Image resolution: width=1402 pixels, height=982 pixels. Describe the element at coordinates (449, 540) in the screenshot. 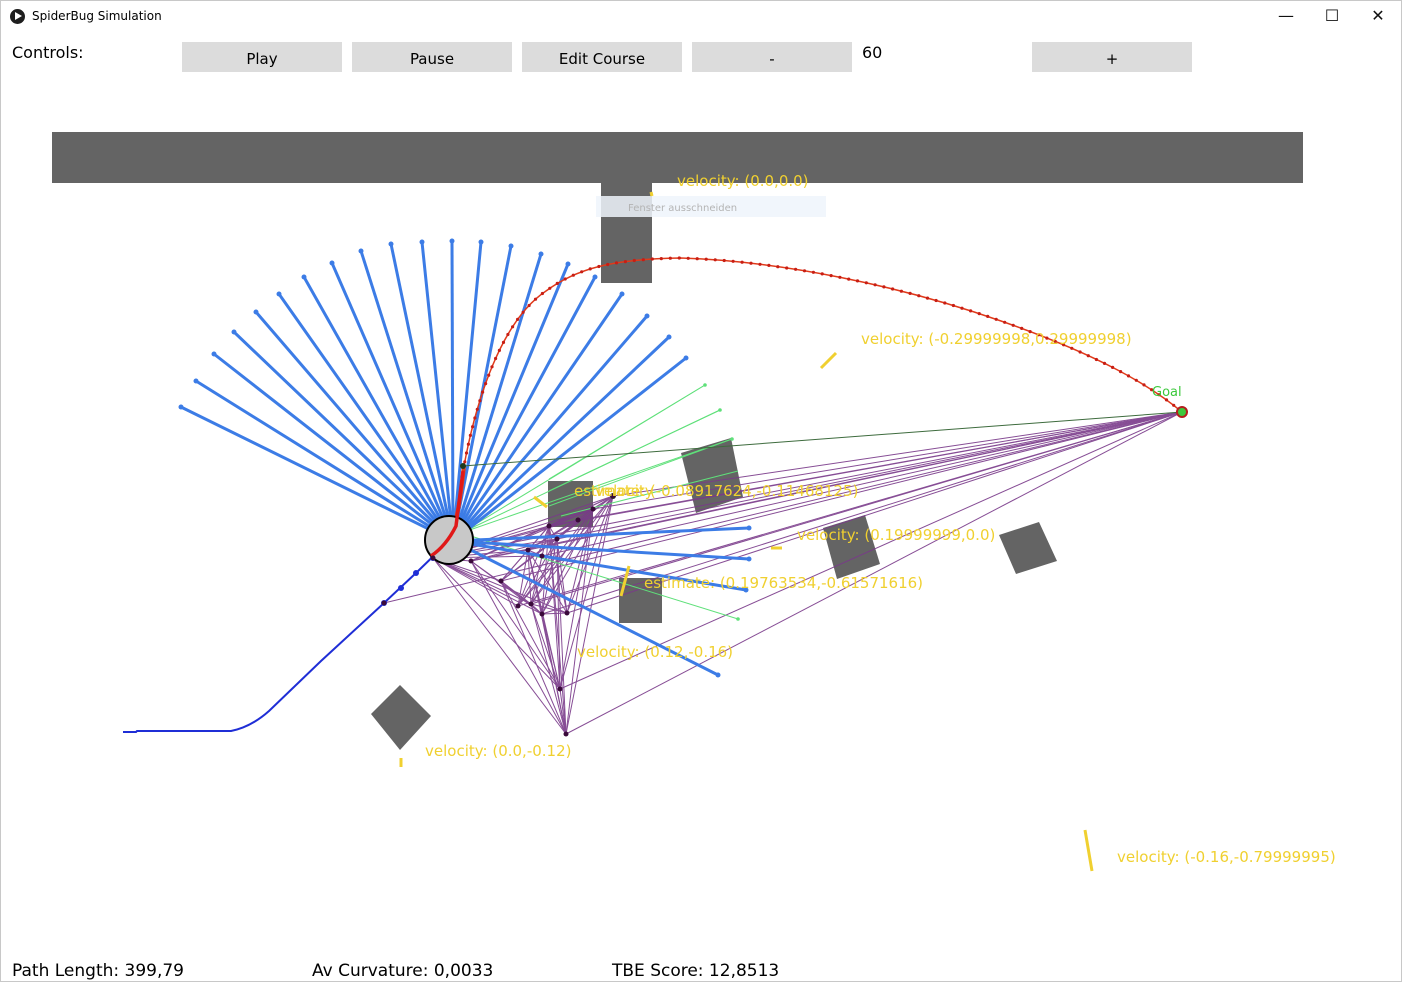

I see `robot-body` at that location.